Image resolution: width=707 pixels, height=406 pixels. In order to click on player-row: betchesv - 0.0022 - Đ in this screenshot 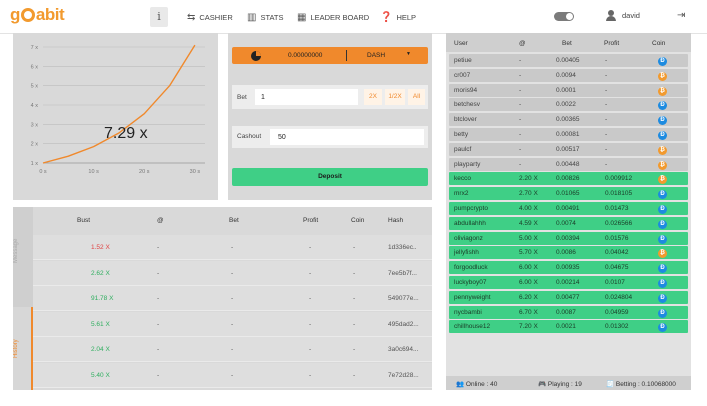, I will do `click(568, 105)`.